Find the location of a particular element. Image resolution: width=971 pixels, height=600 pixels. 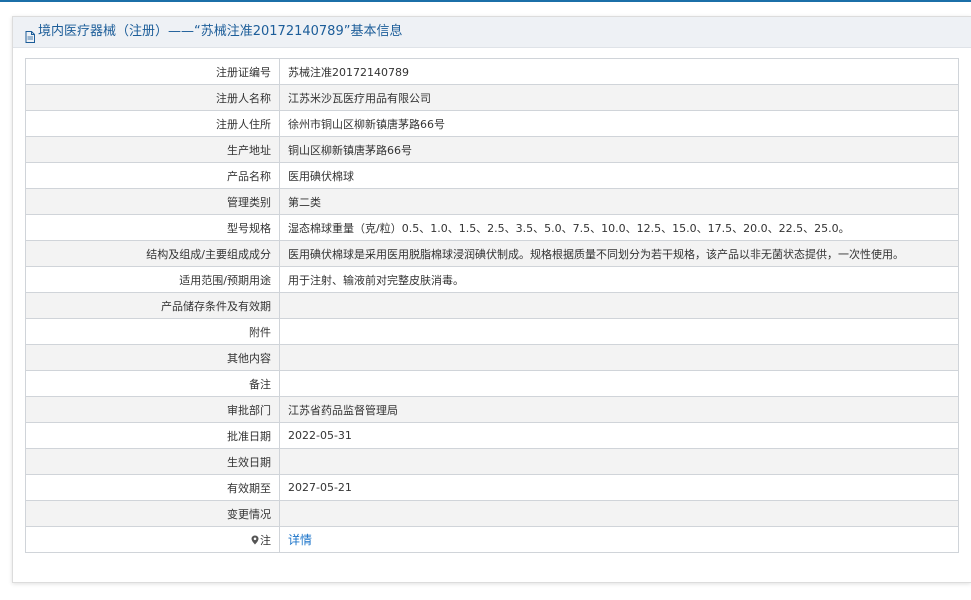

row-value: 苏械注准20172140789 is located at coordinates (619, 71).